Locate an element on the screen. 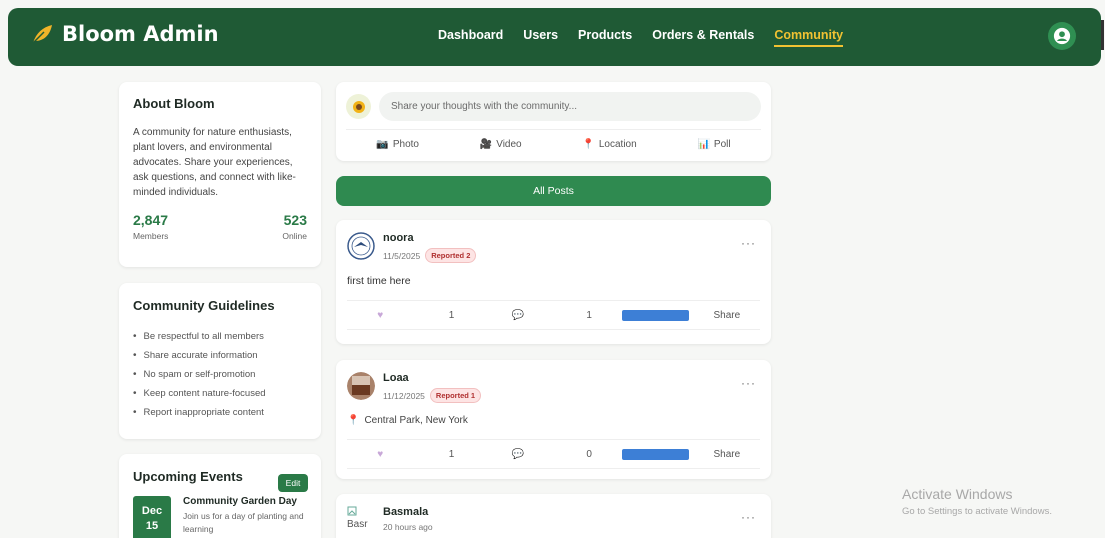  nav-products: Products is located at coordinates (605, 37).